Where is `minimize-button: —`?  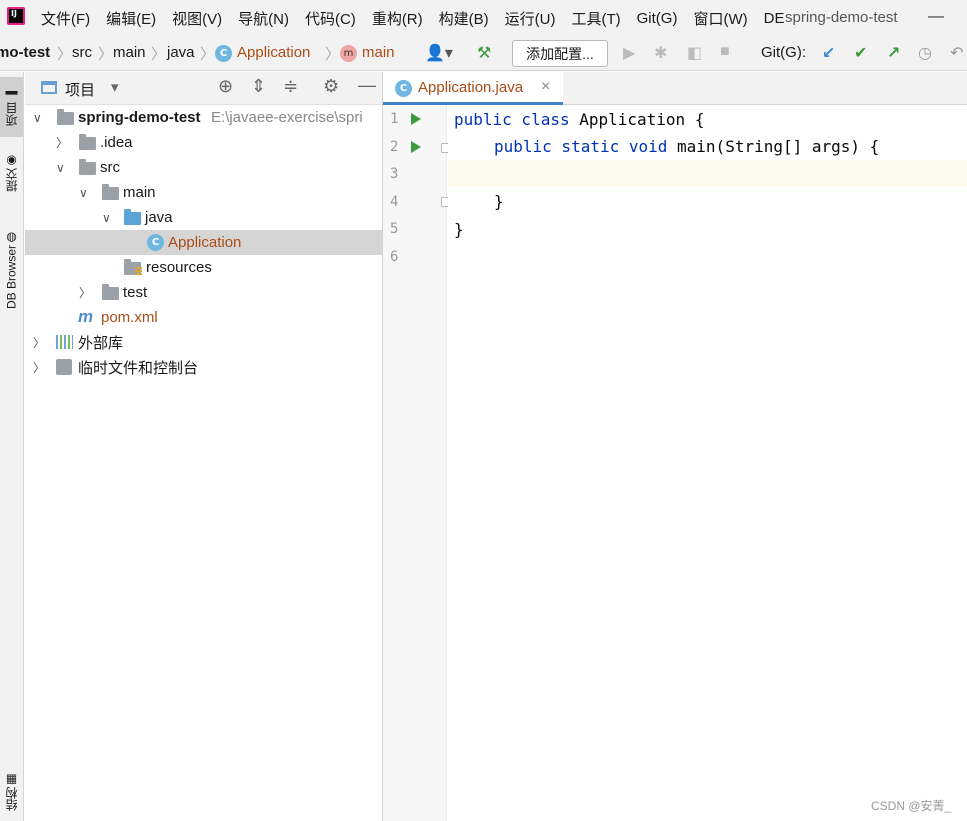
minimize-button: — is located at coordinates (936, 17).